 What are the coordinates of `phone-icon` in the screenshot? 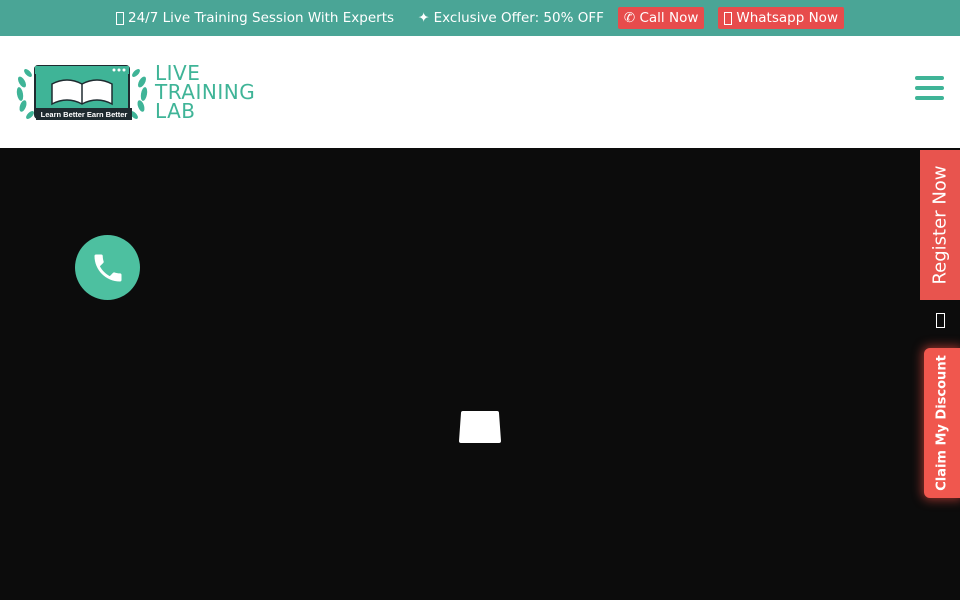 It's located at (107, 267).